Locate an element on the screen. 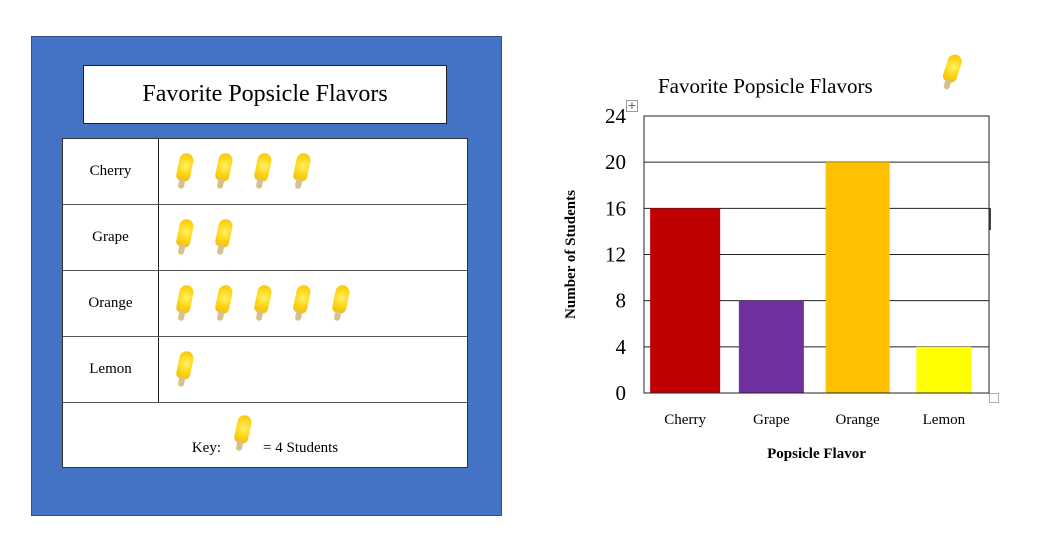 The height and width of the screenshot is (536, 1048). bar-grape is located at coordinates (771, 346).